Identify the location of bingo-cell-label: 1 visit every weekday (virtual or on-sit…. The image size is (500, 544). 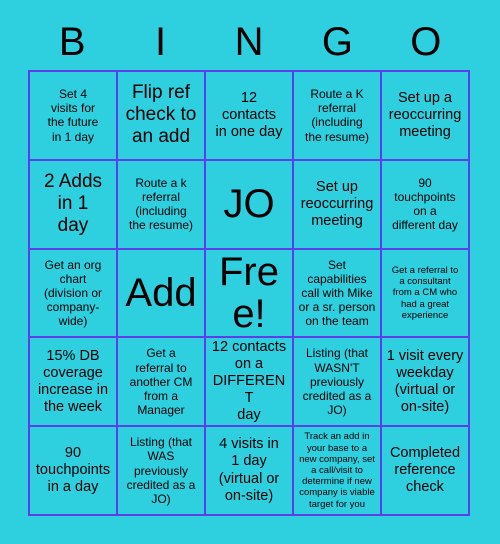
(425, 381).